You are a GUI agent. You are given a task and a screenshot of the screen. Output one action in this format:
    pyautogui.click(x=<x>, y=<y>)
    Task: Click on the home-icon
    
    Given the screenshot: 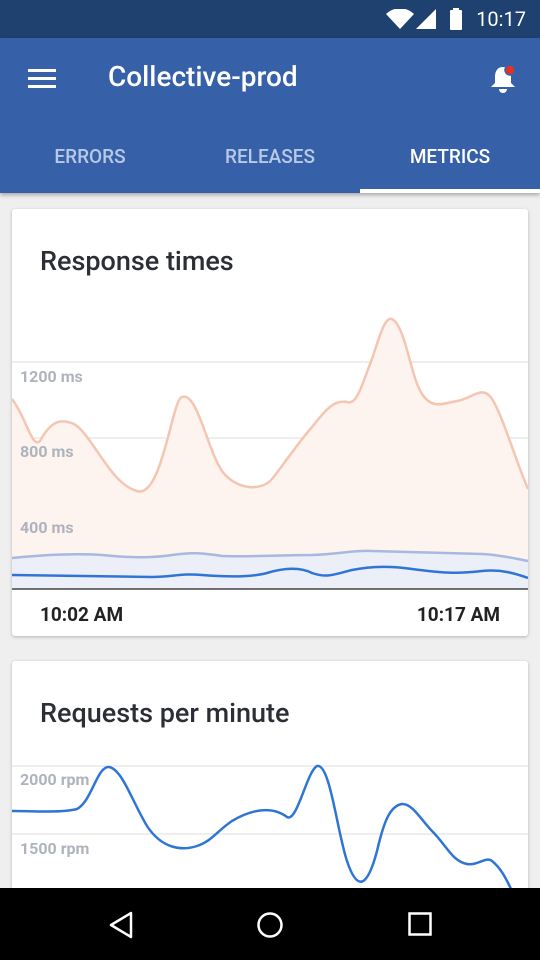 What is the action you would take?
    pyautogui.click(x=270, y=925)
    